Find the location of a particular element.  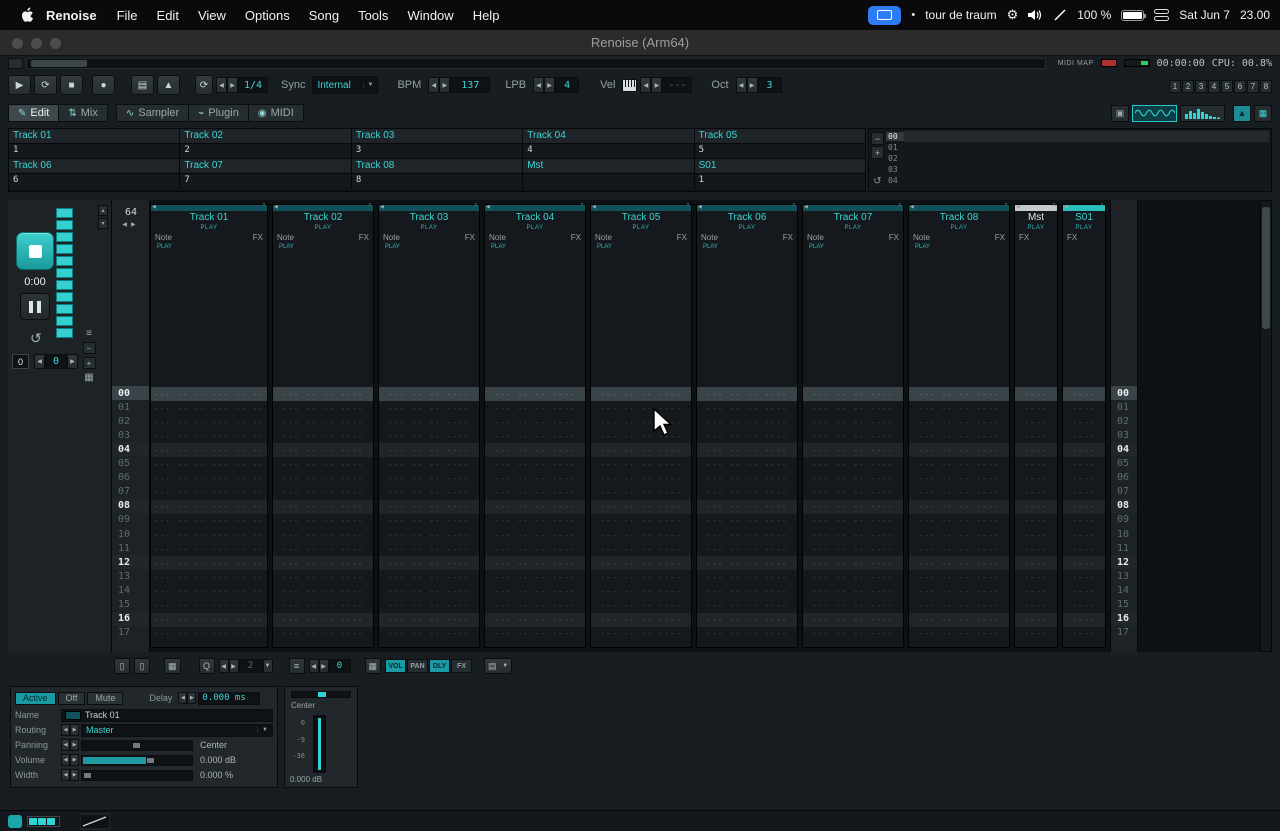

scopes-view-button is located at coordinates (1154, 113).